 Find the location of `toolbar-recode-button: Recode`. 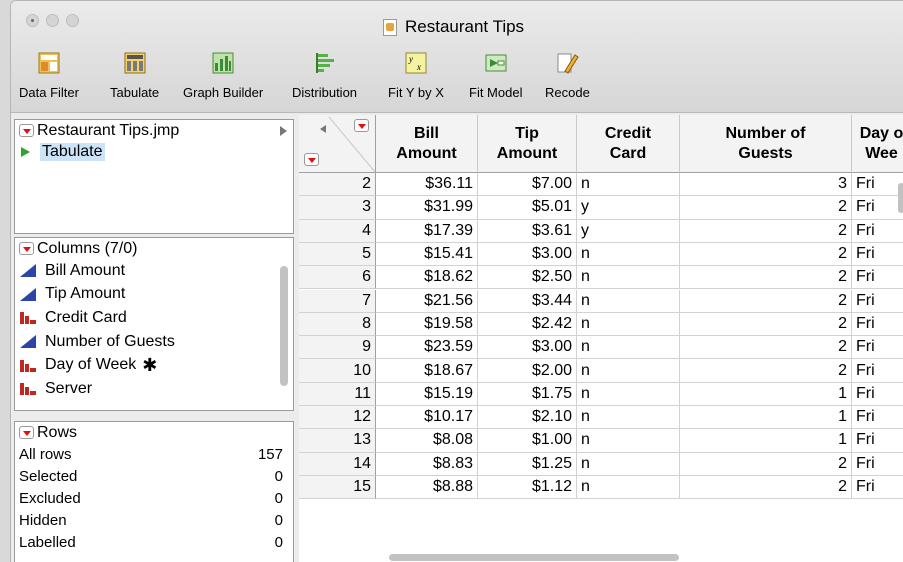

toolbar-recode-button: Recode is located at coordinates (567, 75).